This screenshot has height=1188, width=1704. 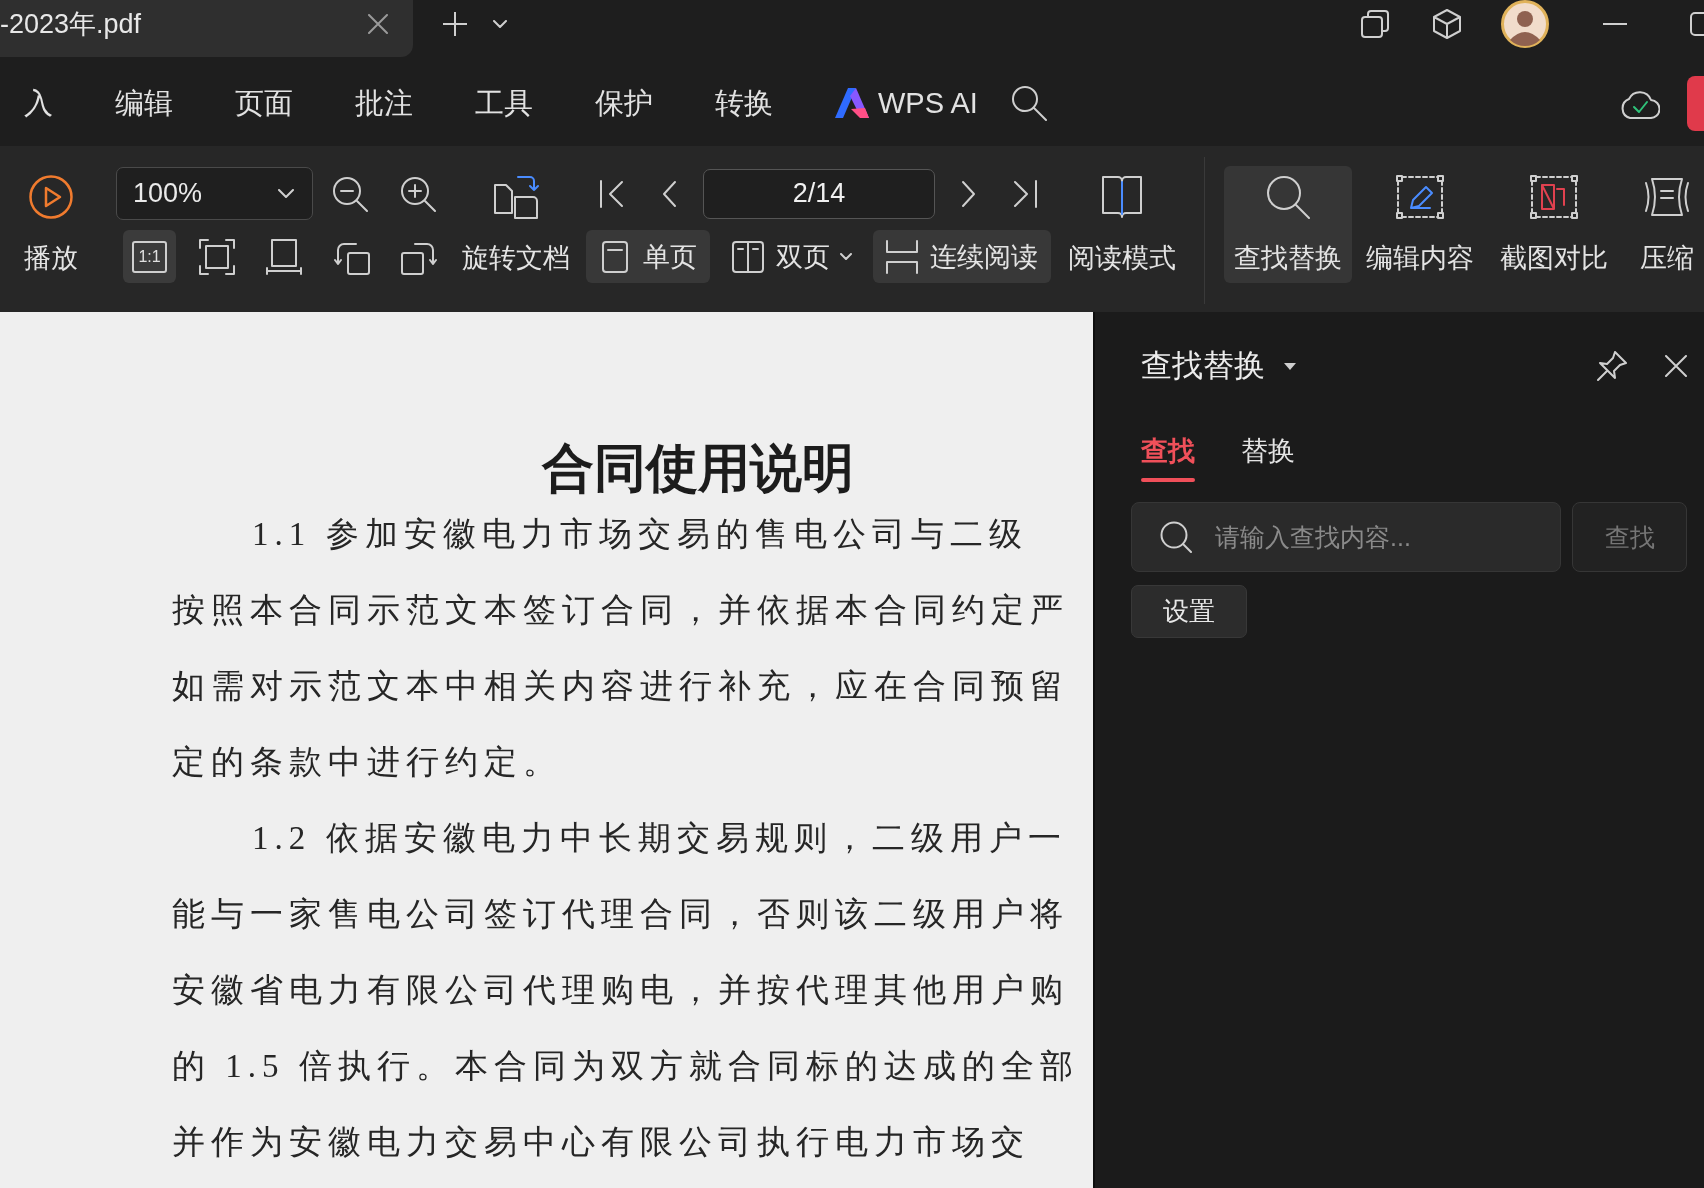 What do you see at coordinates (1218, 366) in the screenshot?
I see `panel-title-dropdown: 查找替换` at bounding box center [1218, 366].